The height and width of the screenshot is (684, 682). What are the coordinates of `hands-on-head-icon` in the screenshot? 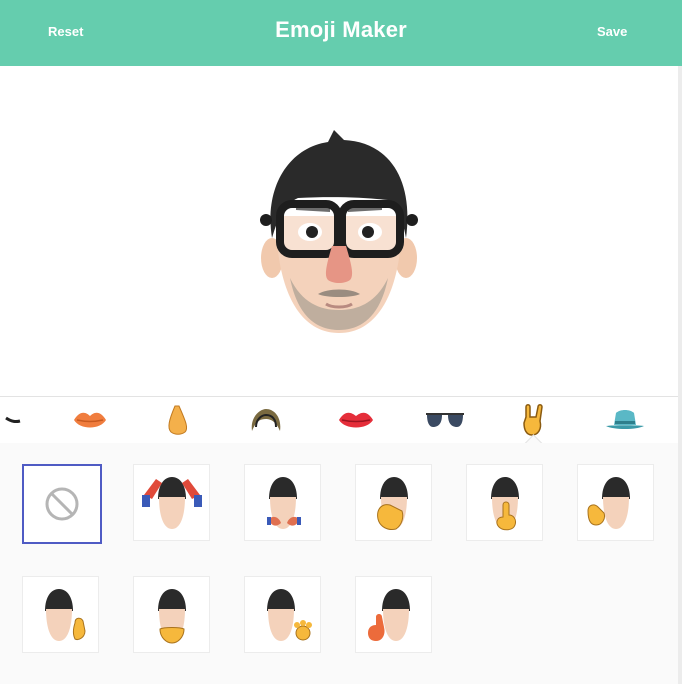 It's located at (172, 503).